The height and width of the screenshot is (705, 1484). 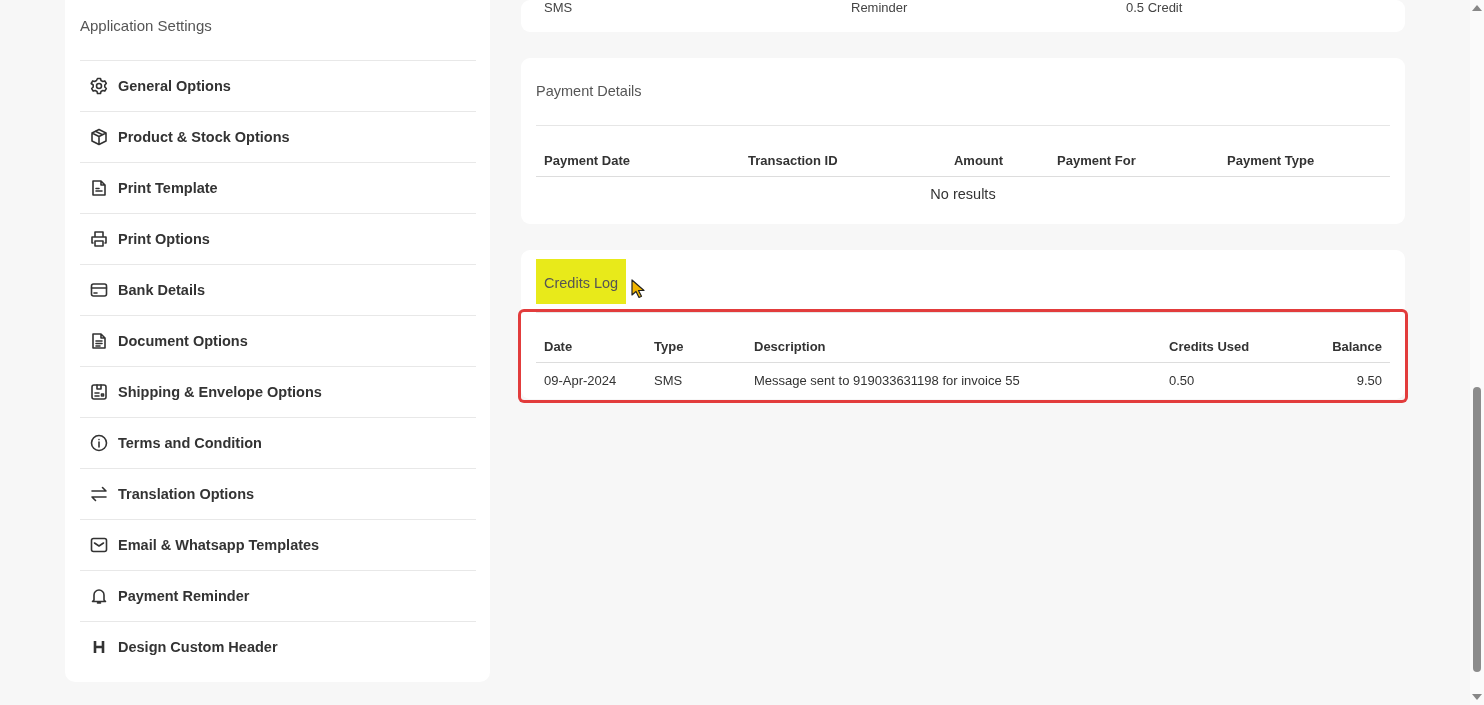 What do you see at coordinates (278, 595) in the screenshot?
I see `sidebar-item: Payment Reminder` at bounding box center [278, 595].